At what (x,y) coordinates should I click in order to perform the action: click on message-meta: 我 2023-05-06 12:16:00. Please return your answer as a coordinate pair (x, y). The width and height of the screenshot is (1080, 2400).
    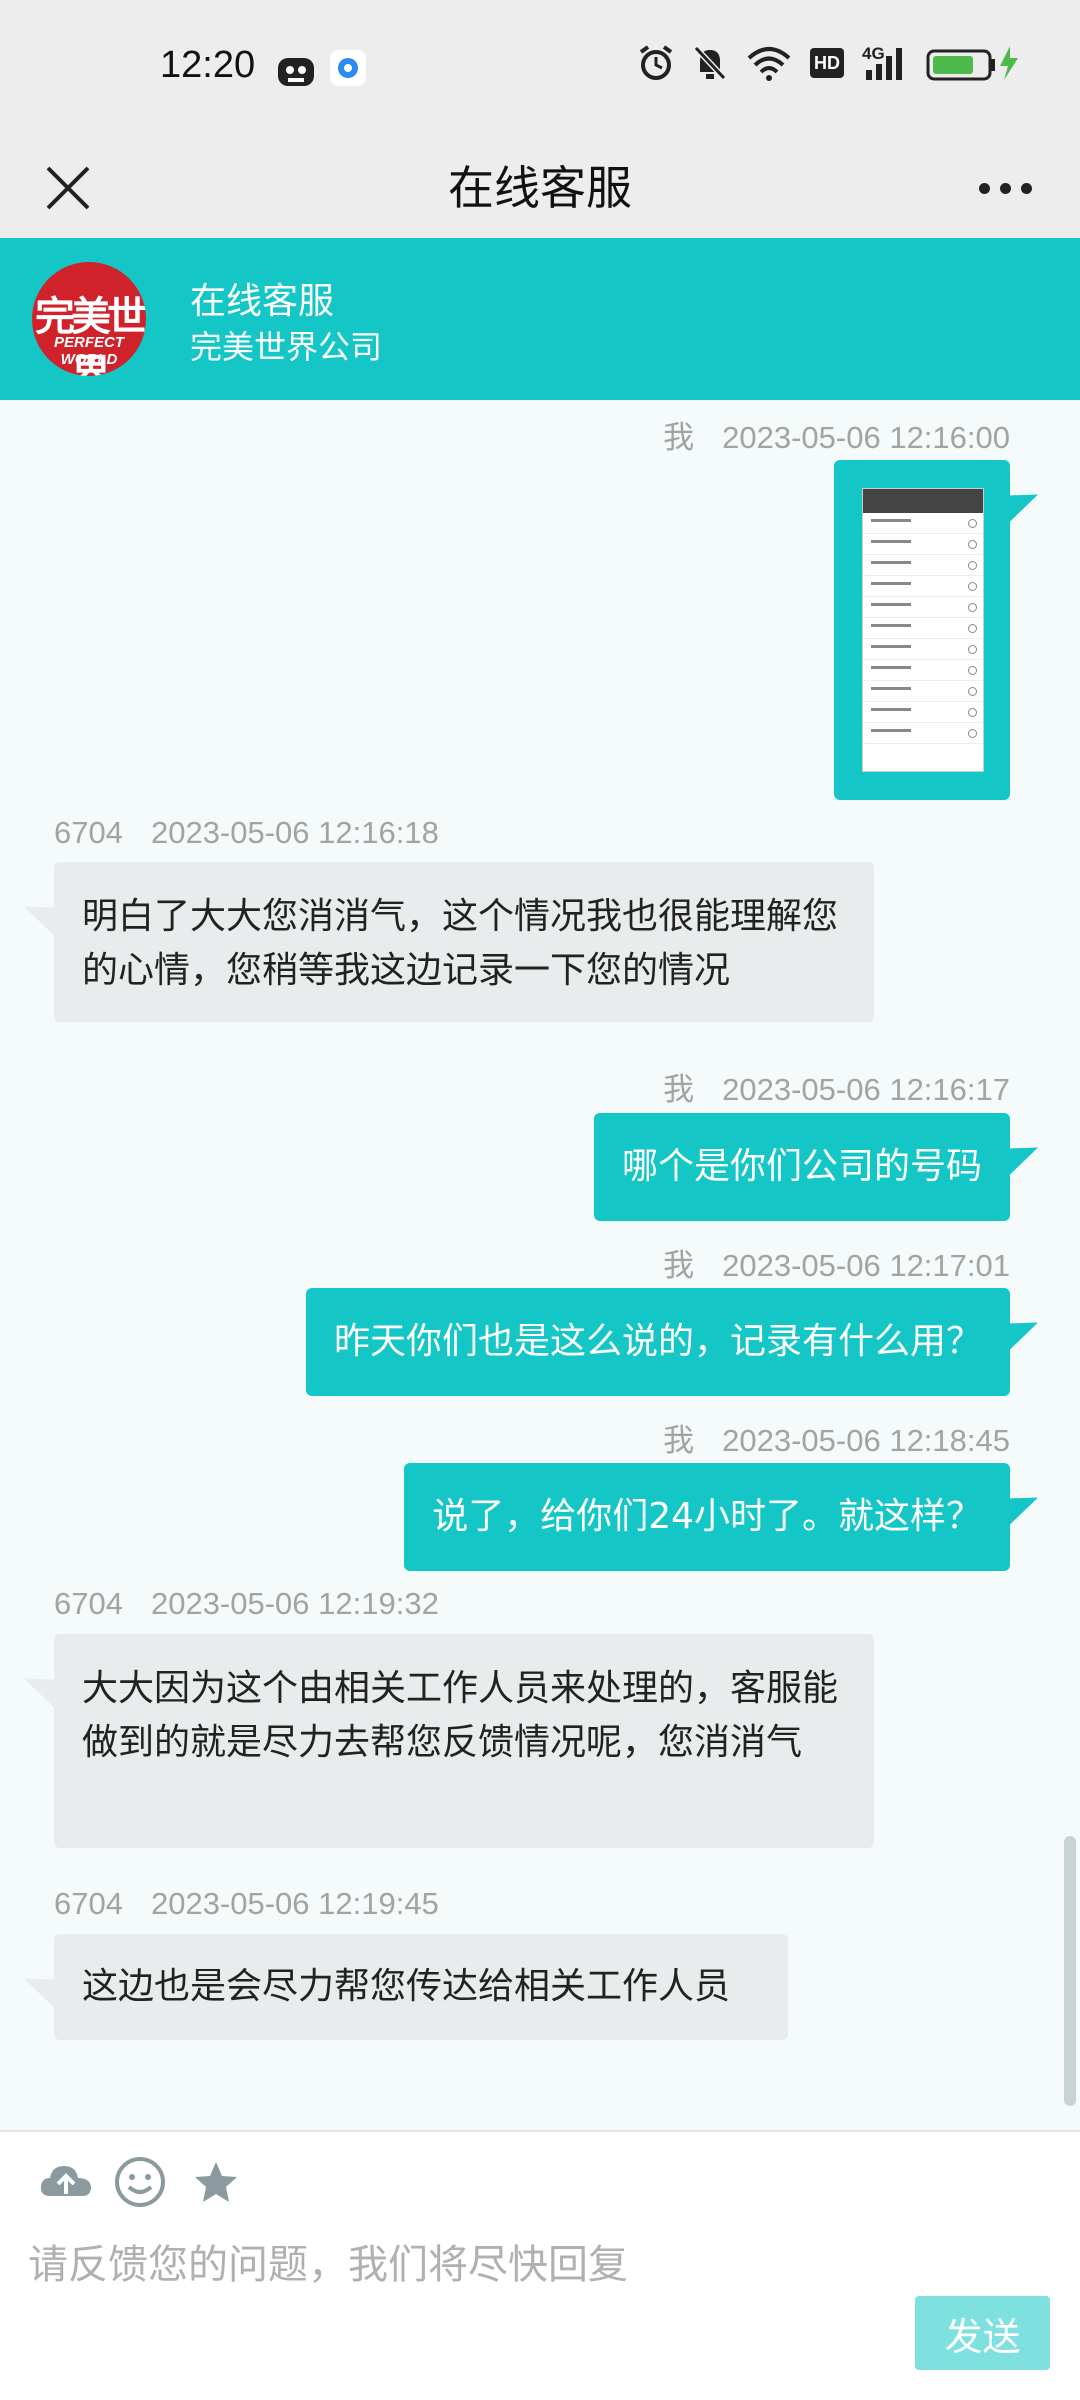
    Looking at the image, I should click on (836, 434).